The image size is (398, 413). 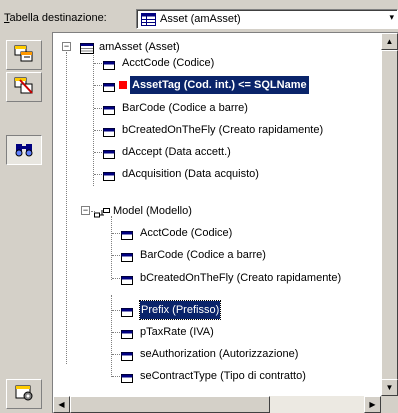 What do you see at coordinates (170, 404) in the screenshot?
I see `horizontal-scroll-thumb` at bounding box center [170, 404].